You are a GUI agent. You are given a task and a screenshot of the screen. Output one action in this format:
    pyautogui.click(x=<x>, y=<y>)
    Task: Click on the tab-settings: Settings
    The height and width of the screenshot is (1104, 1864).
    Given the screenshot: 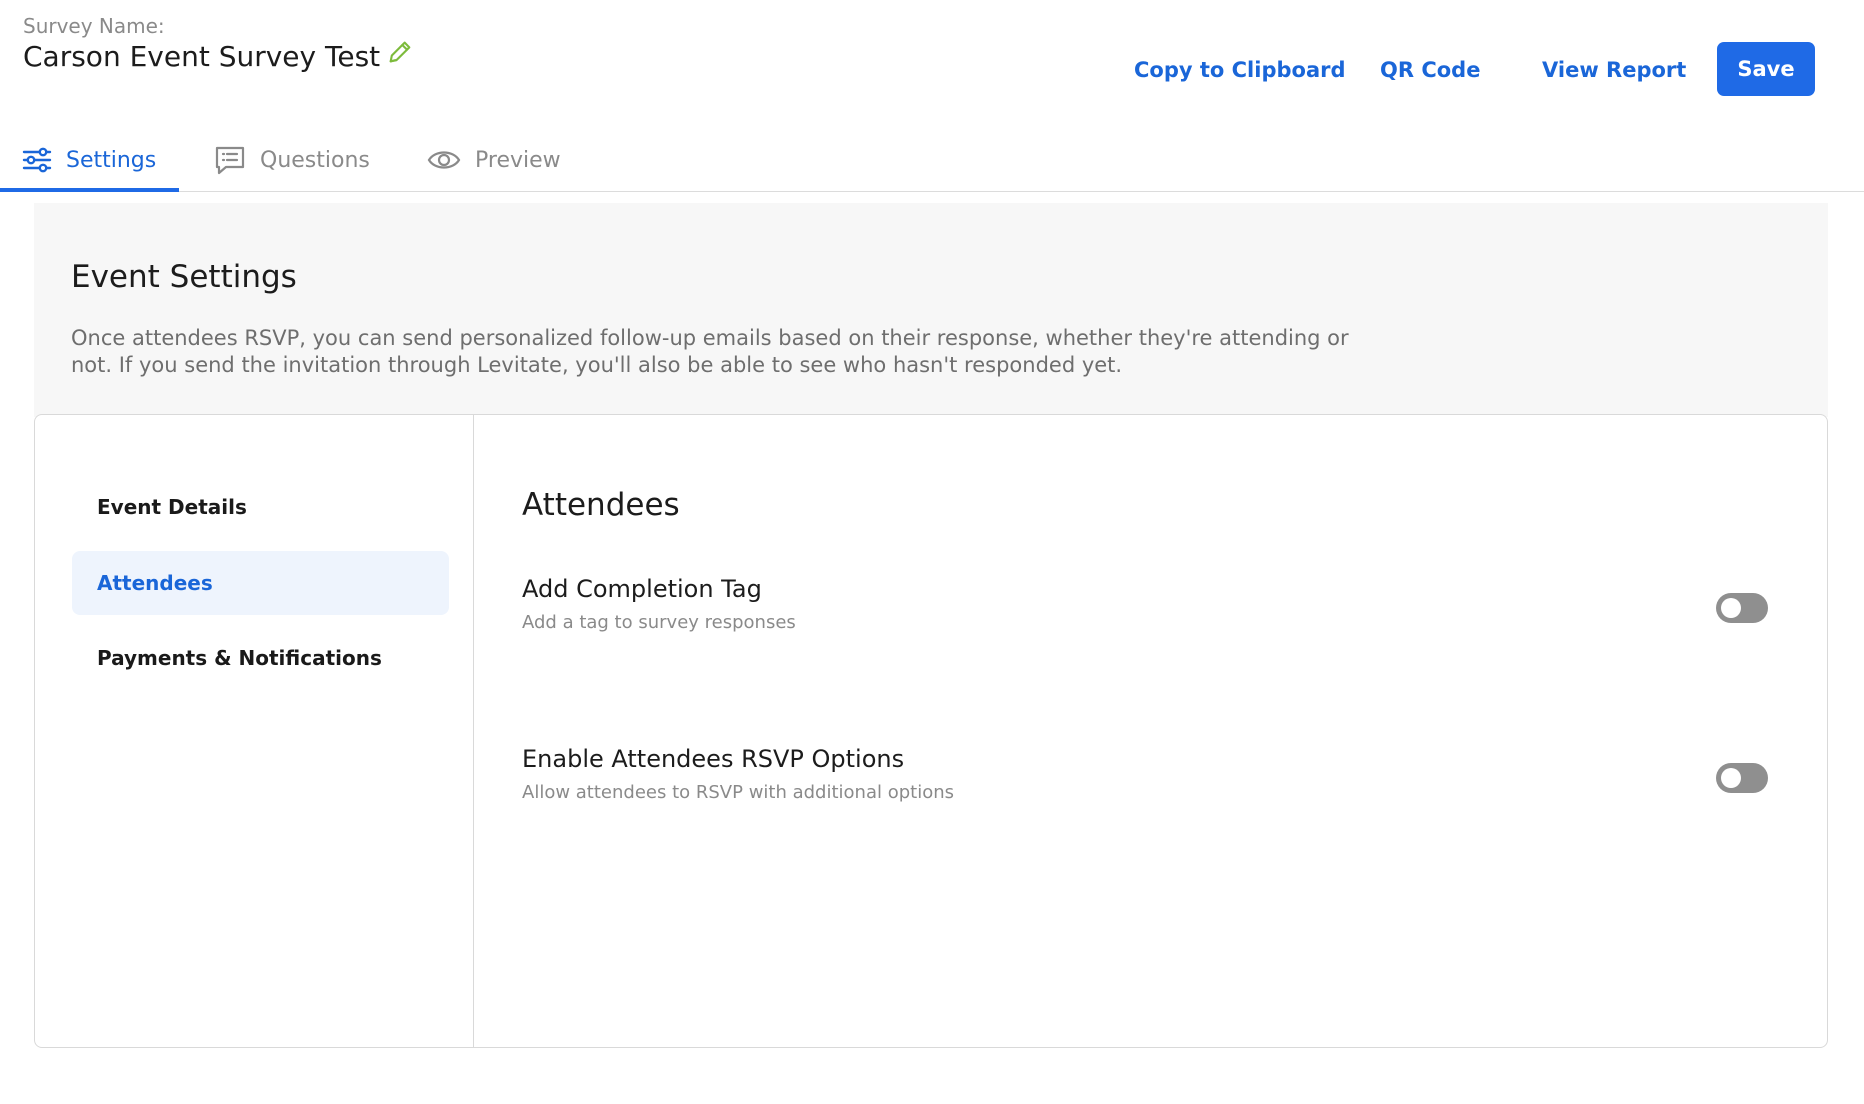 What is the action you would take?
    pyautogui.click(x=89, y=160)
    